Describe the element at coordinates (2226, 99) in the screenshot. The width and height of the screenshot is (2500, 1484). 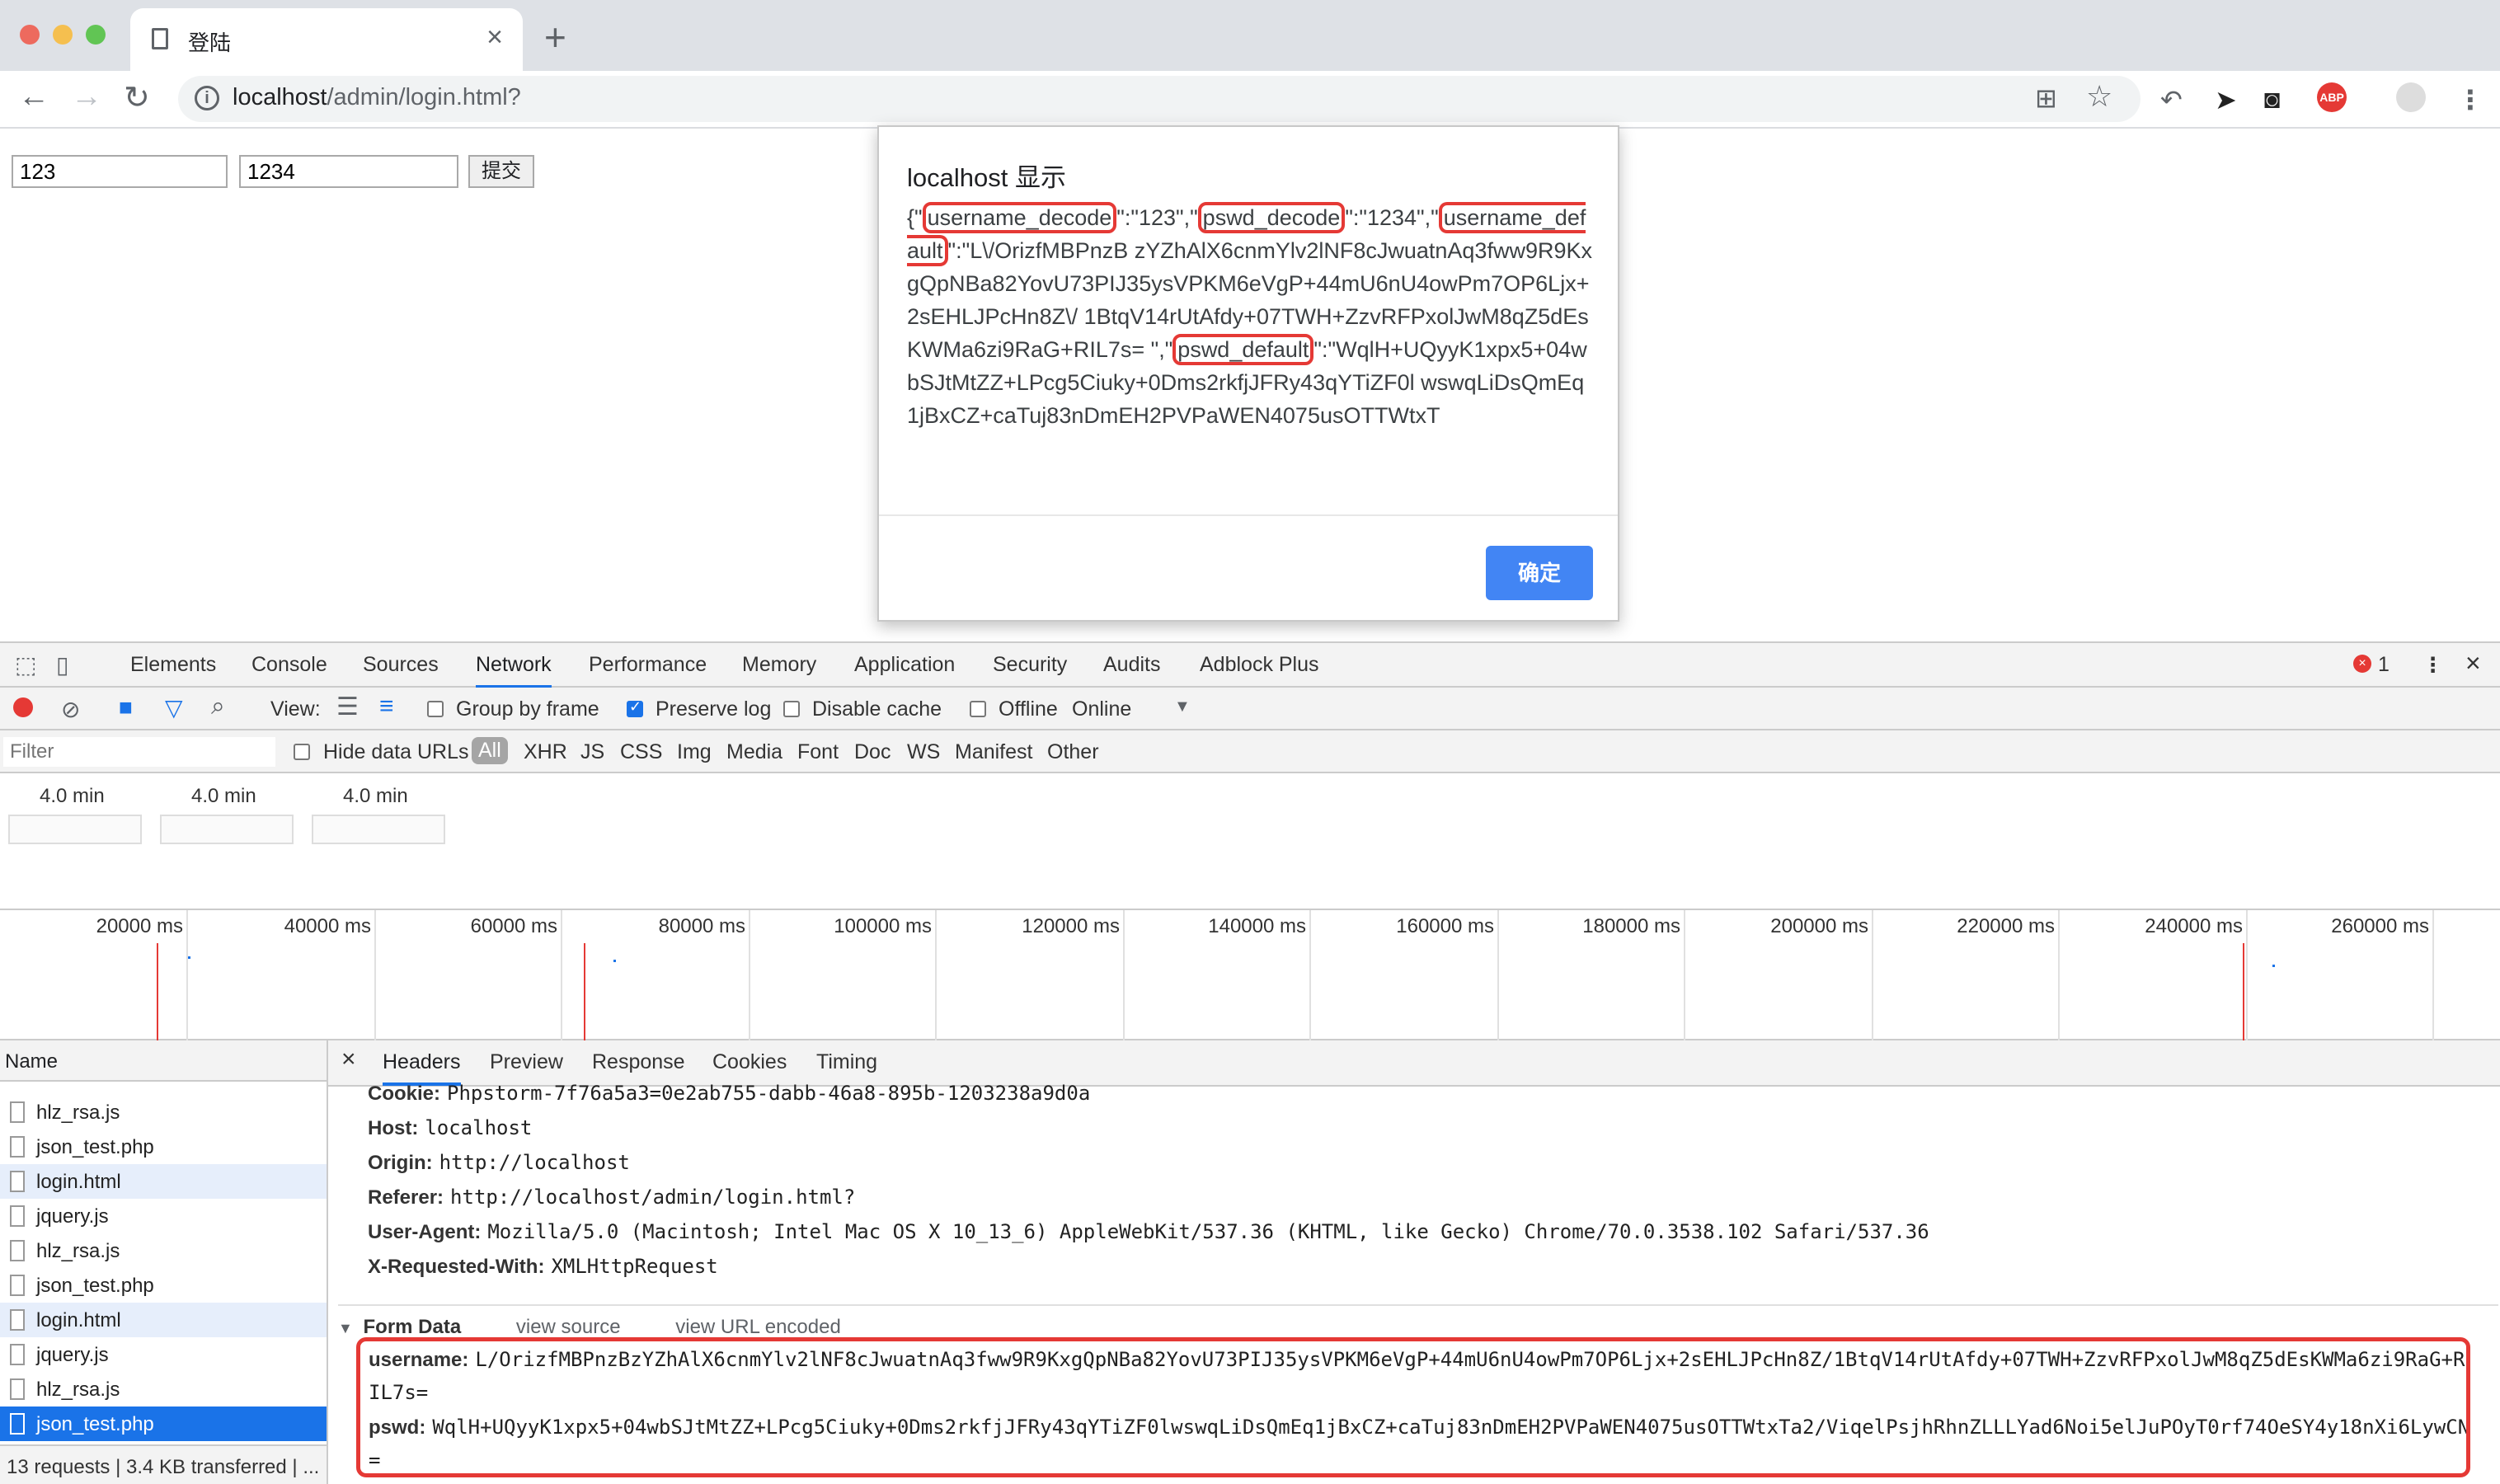
I see `cursor-extension-icon: ➤` at that location.